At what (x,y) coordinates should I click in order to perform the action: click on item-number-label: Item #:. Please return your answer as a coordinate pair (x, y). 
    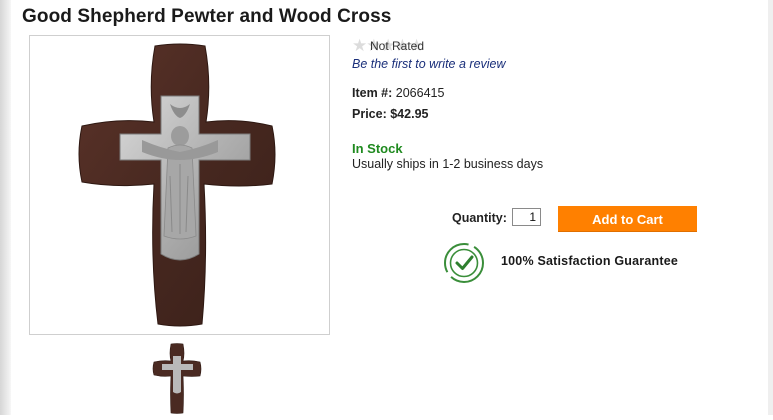
    Looking at the image, I should click on (372, 93).